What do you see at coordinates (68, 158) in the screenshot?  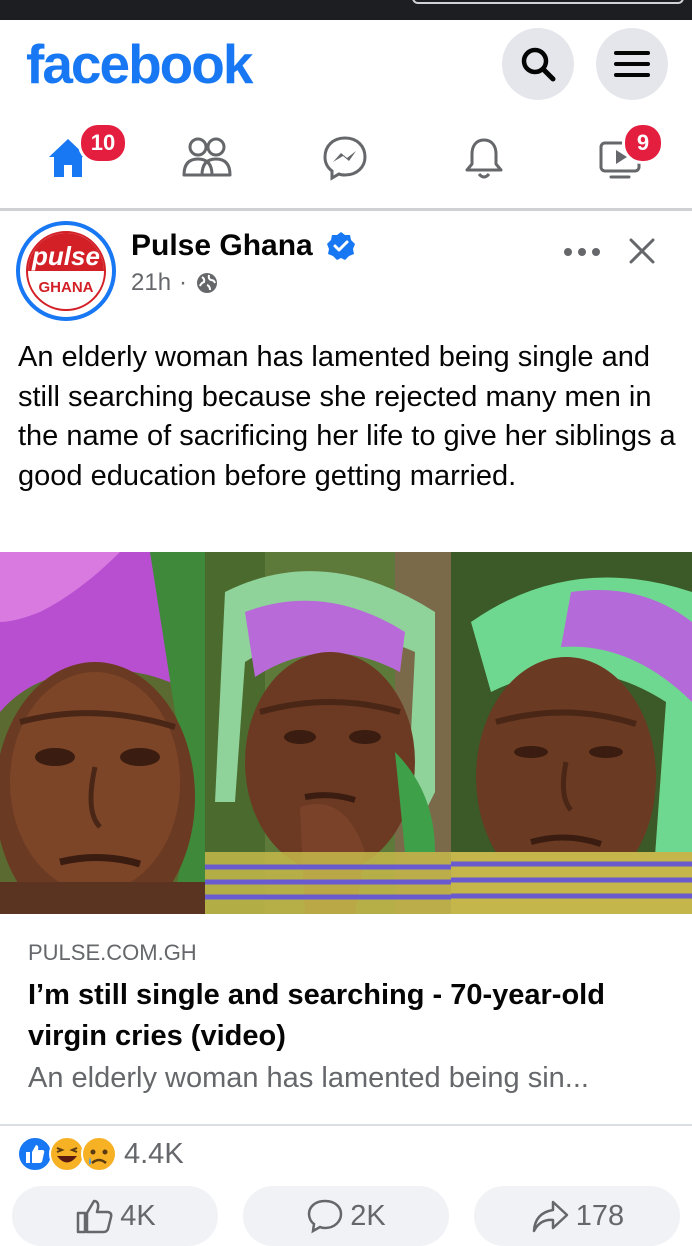 I see `tab-home: 10` at bounding box center [68, 158].